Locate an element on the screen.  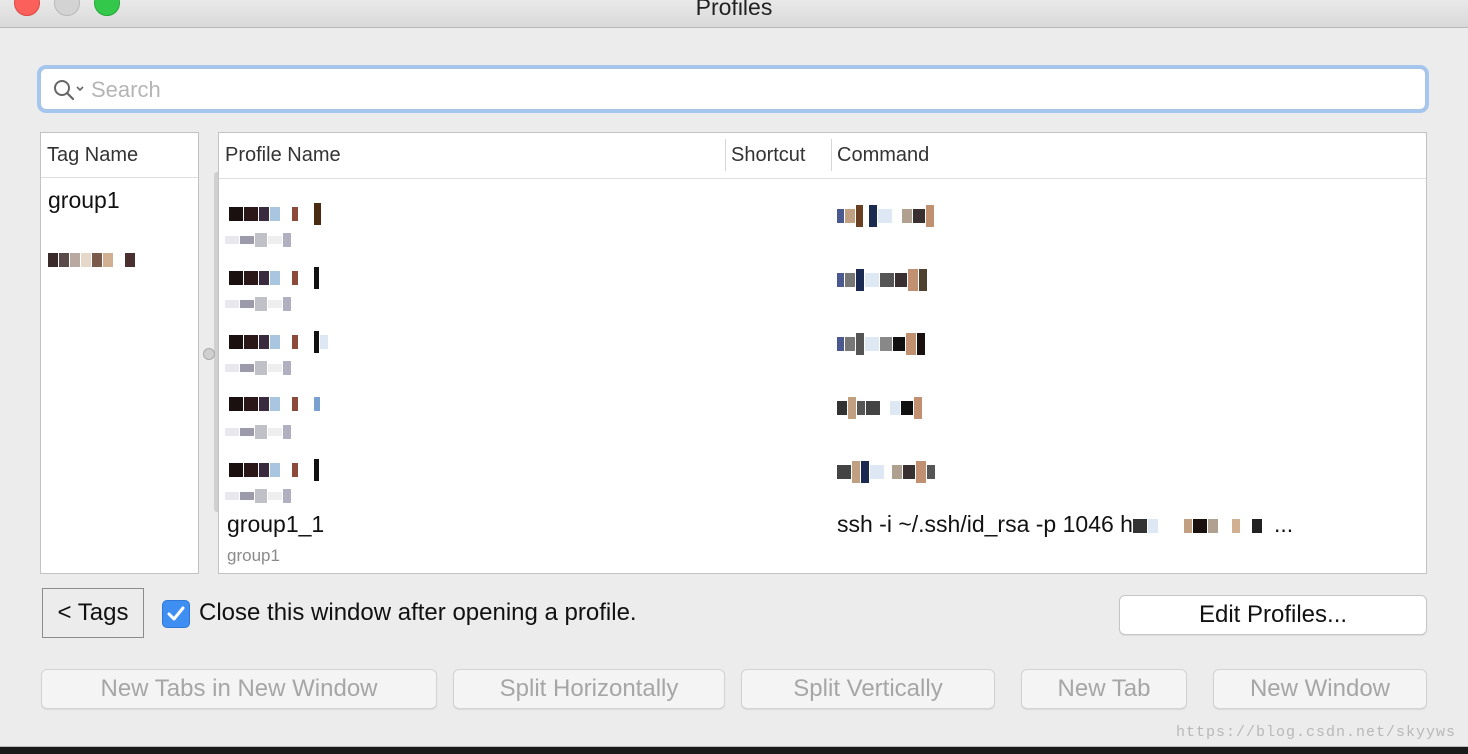
tag-item-redacted is located at coordinates (119, 243).